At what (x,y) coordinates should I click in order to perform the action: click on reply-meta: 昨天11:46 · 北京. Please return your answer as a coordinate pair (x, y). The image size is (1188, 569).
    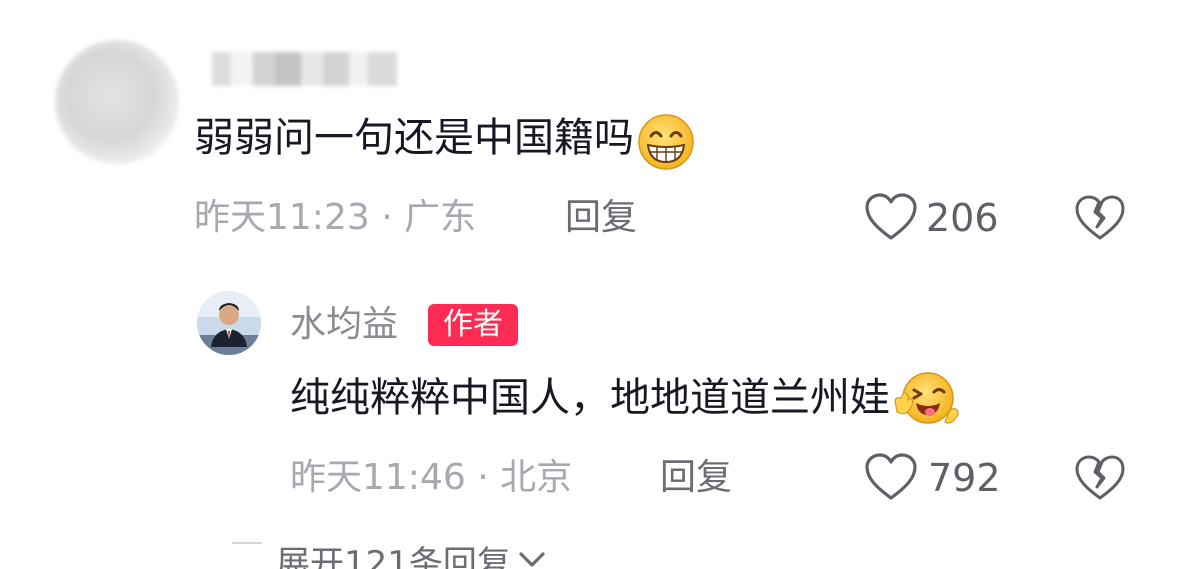
    Looking at the image, I should click on (431, 478).